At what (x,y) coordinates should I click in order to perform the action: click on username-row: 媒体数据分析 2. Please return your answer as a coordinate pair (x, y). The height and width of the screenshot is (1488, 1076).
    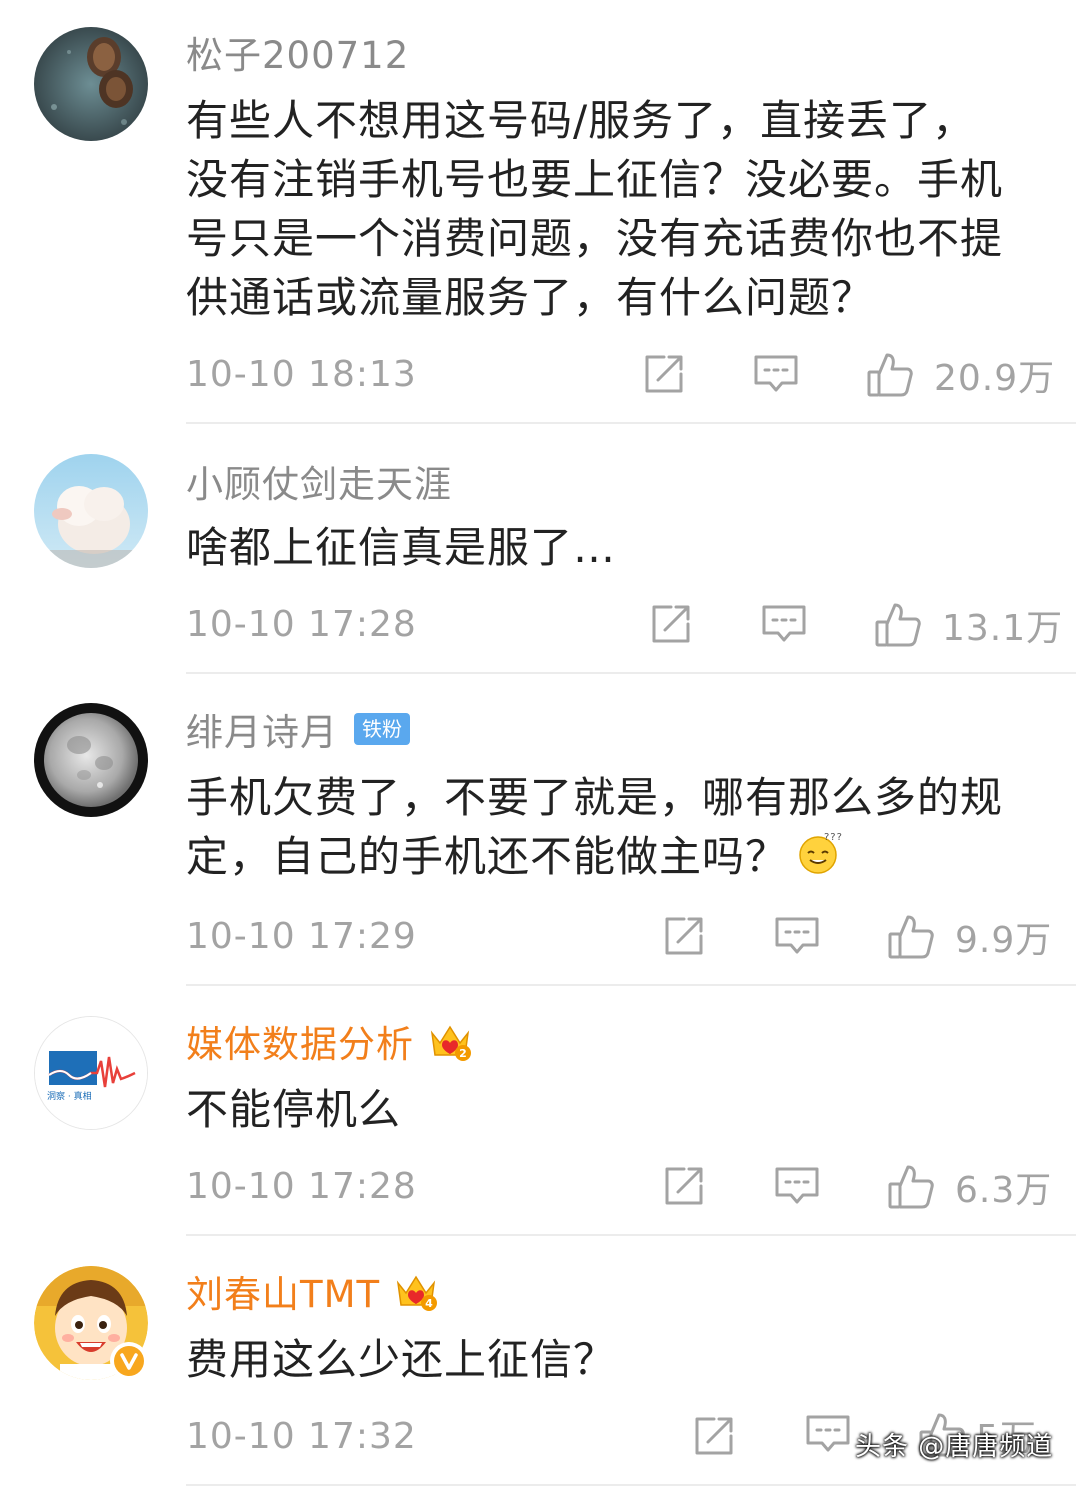
    Looking at the image, I should click on (329, 1041).